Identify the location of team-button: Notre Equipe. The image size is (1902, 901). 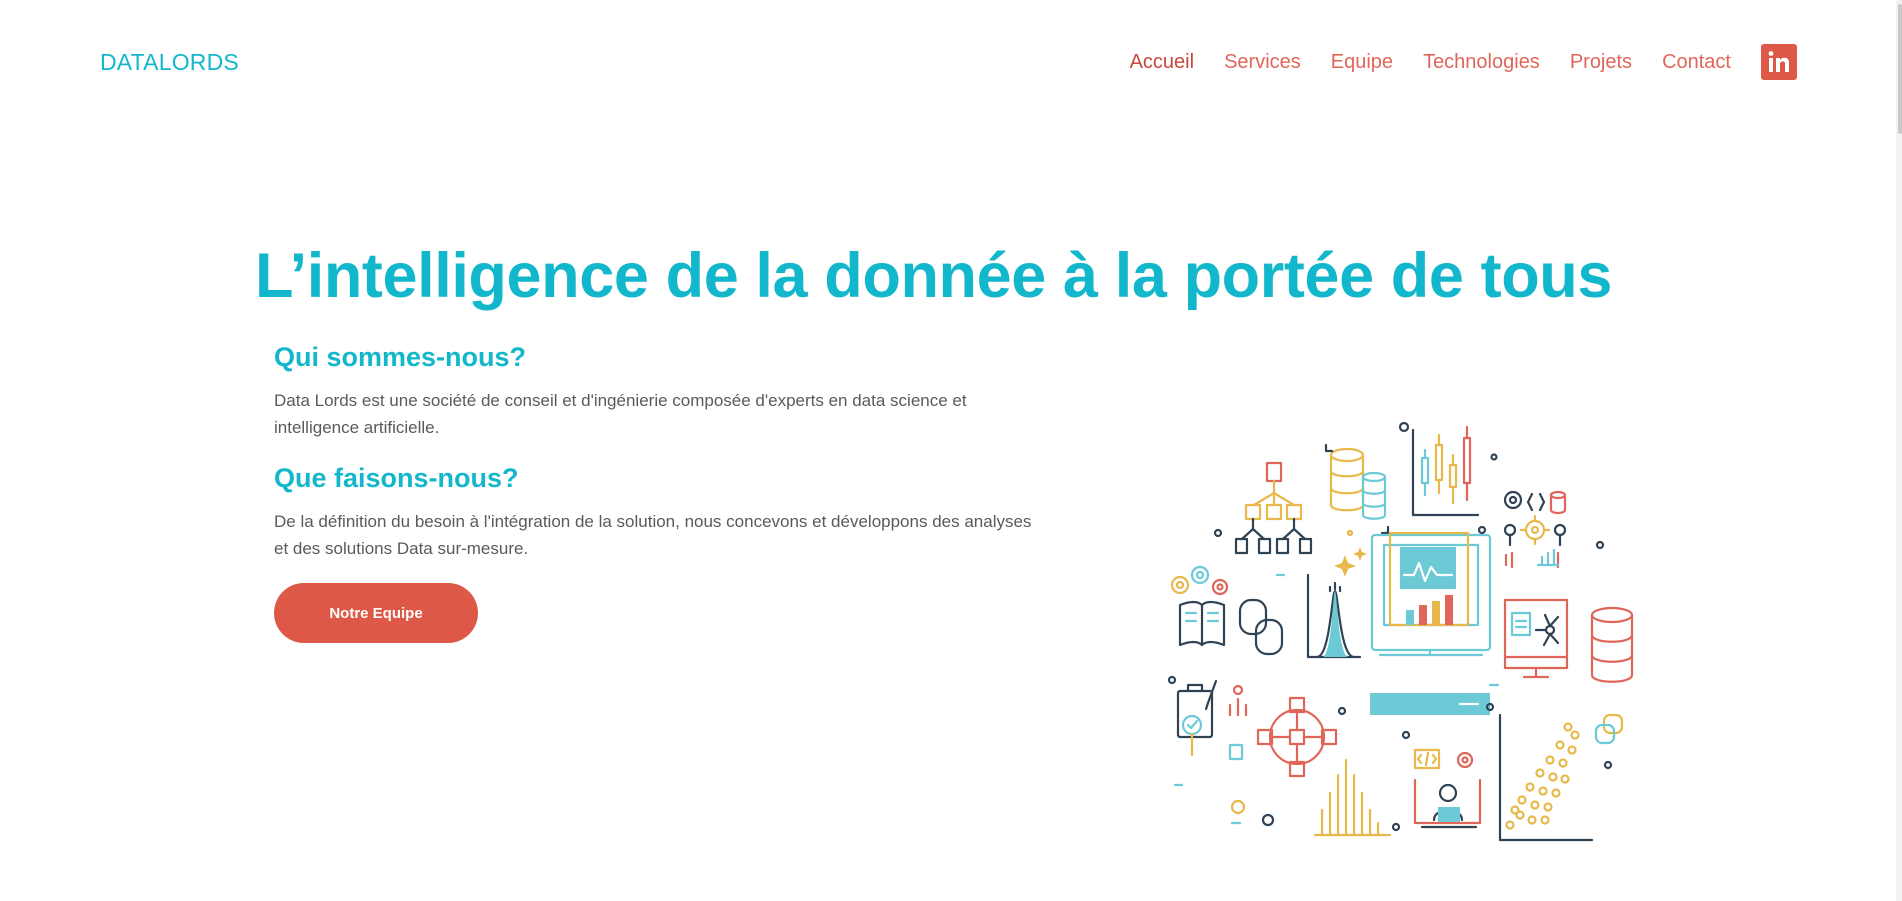
(376, 613).